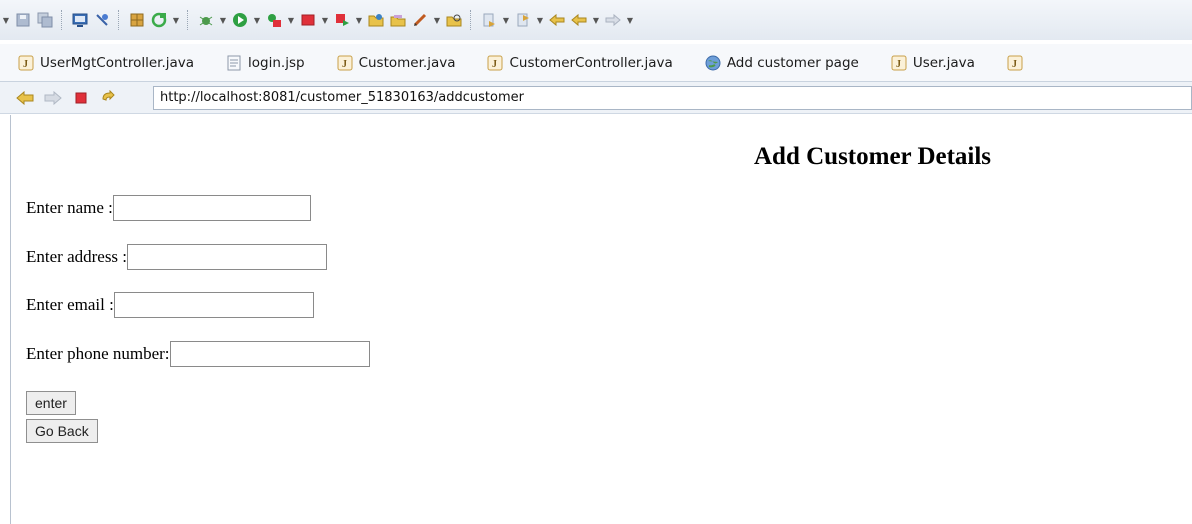 Image resolution: width=1192 pixels, height=524 pixels. Describe the element at coordinates (873, 156) in the screenshot. I see `page-title: Add Customer Details` at that location.